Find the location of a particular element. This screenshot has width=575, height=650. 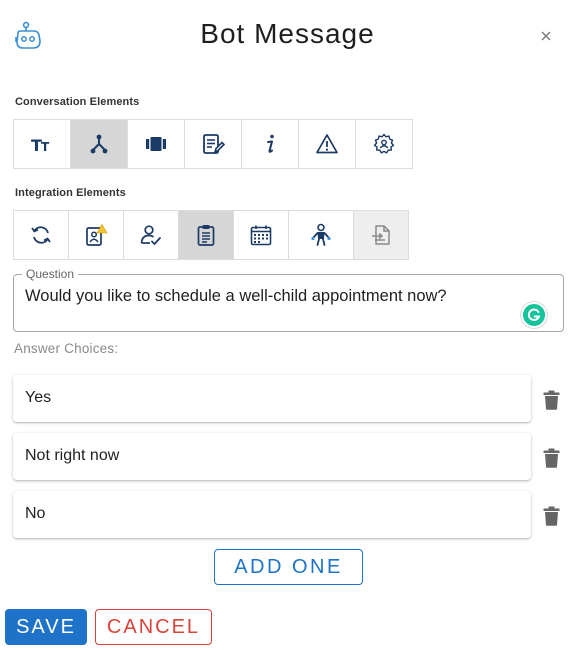

child-figure-button is located at coordinates (321, 235).